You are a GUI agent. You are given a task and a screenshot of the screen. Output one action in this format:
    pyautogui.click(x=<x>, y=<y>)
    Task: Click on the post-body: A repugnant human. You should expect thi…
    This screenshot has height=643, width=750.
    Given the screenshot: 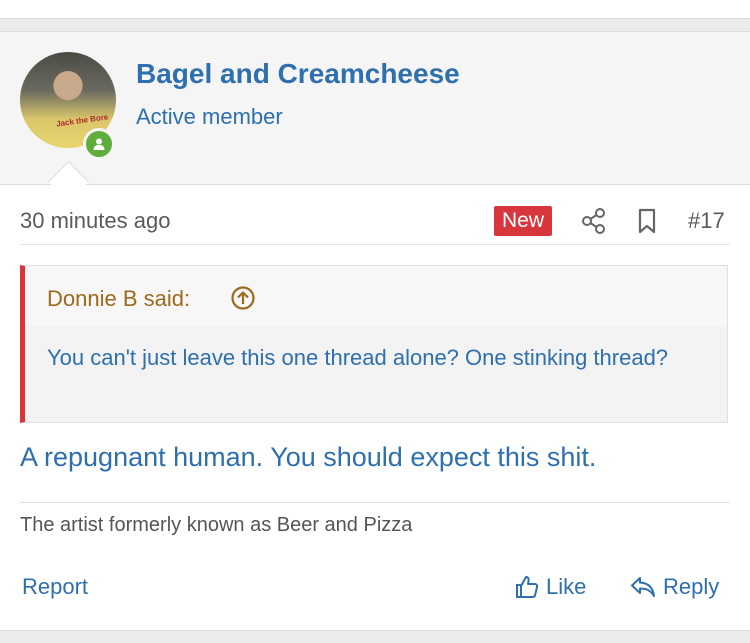 What is the action you would take?
    pyautogui.click(x=308, y=457)
    